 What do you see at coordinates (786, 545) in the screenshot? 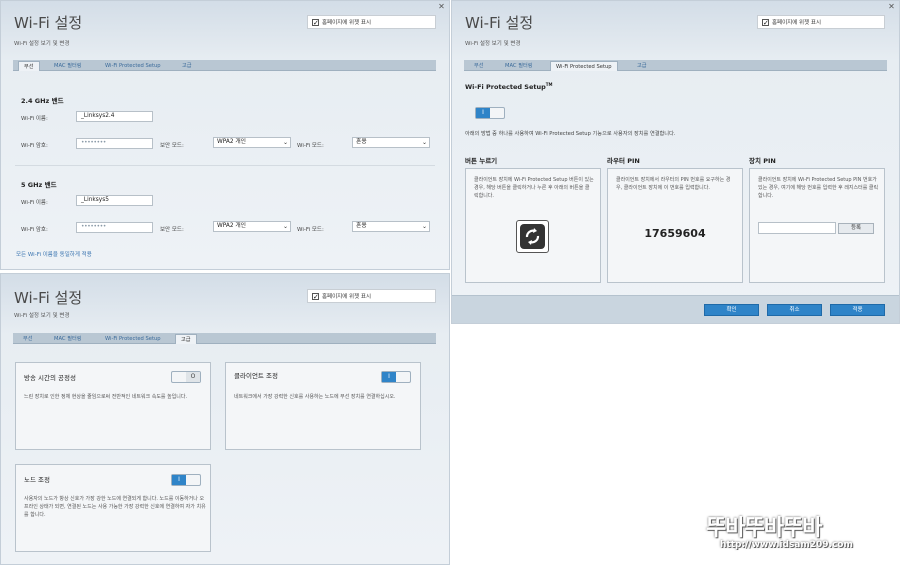
I see `watermark-url: http://www.idsam209.com` at bounding box center [786, 545].